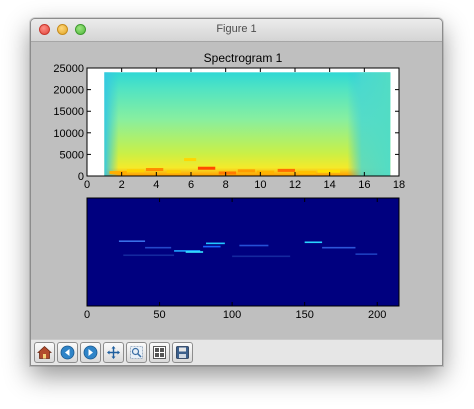 This screenshot has height=409, width=474. I want to click on navigation-toolbar, so click(236, 352).